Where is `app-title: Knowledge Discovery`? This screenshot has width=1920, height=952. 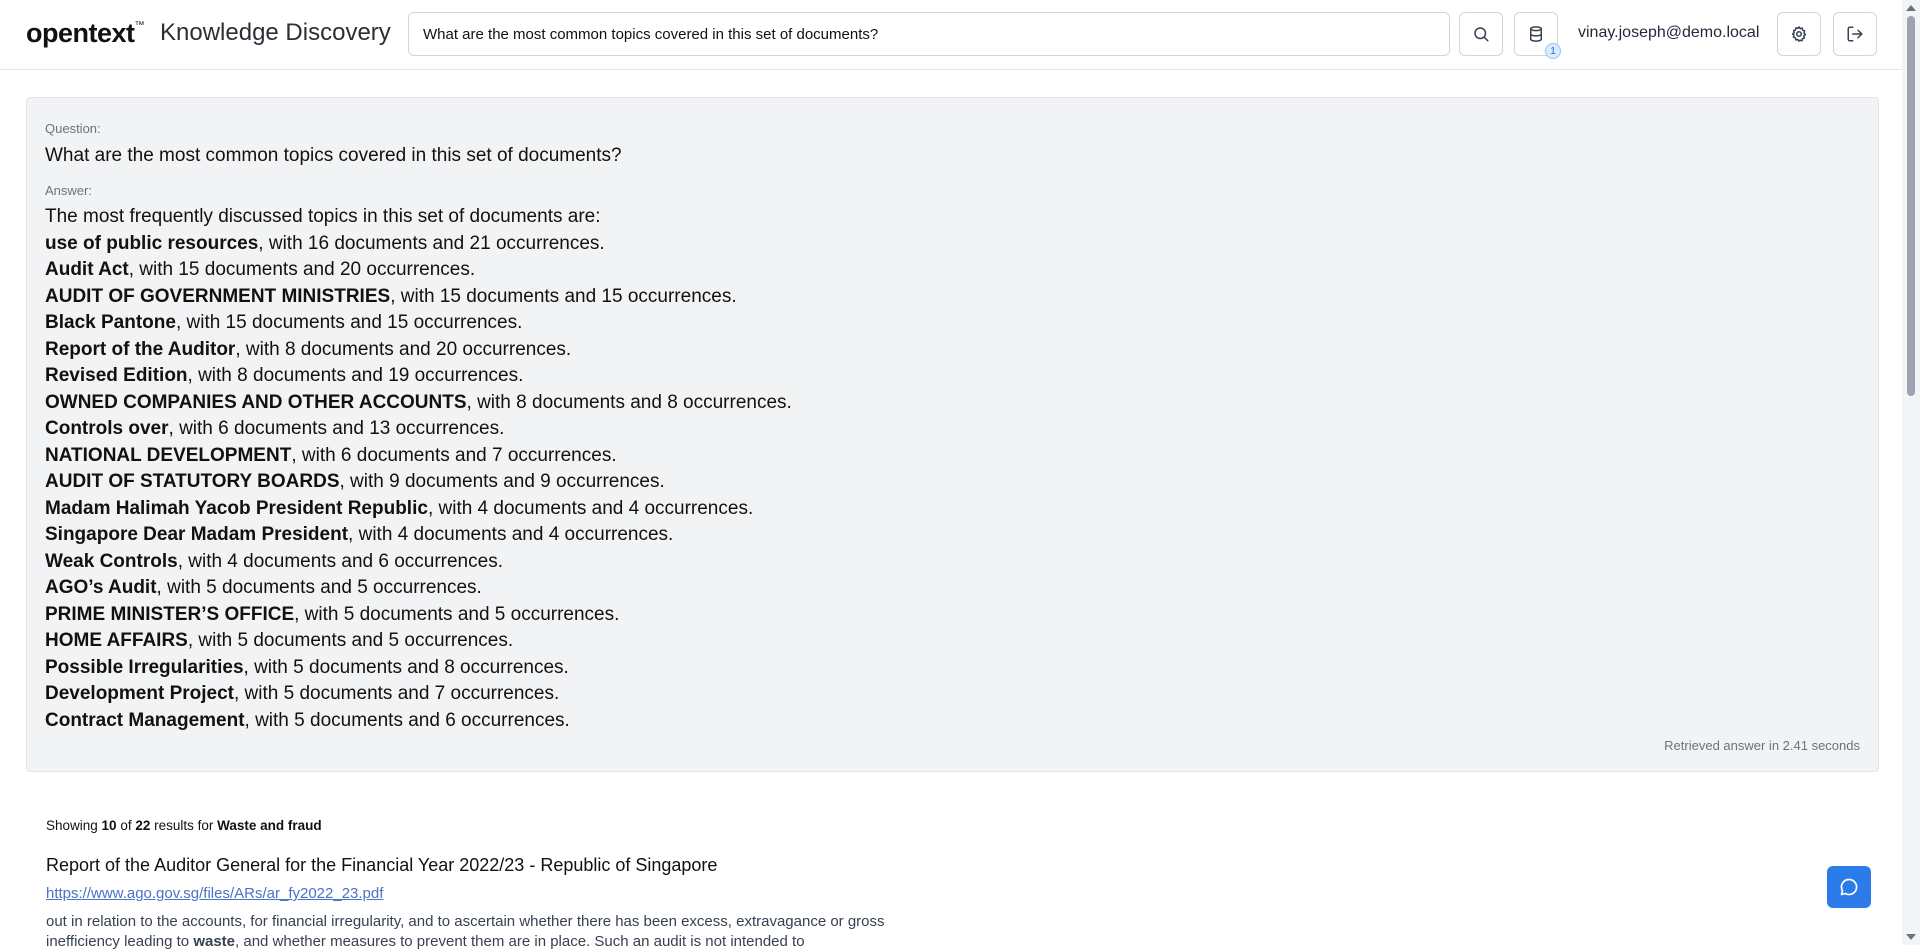
app-title: Knowledge Discovery is located at coordinates (275, 32).